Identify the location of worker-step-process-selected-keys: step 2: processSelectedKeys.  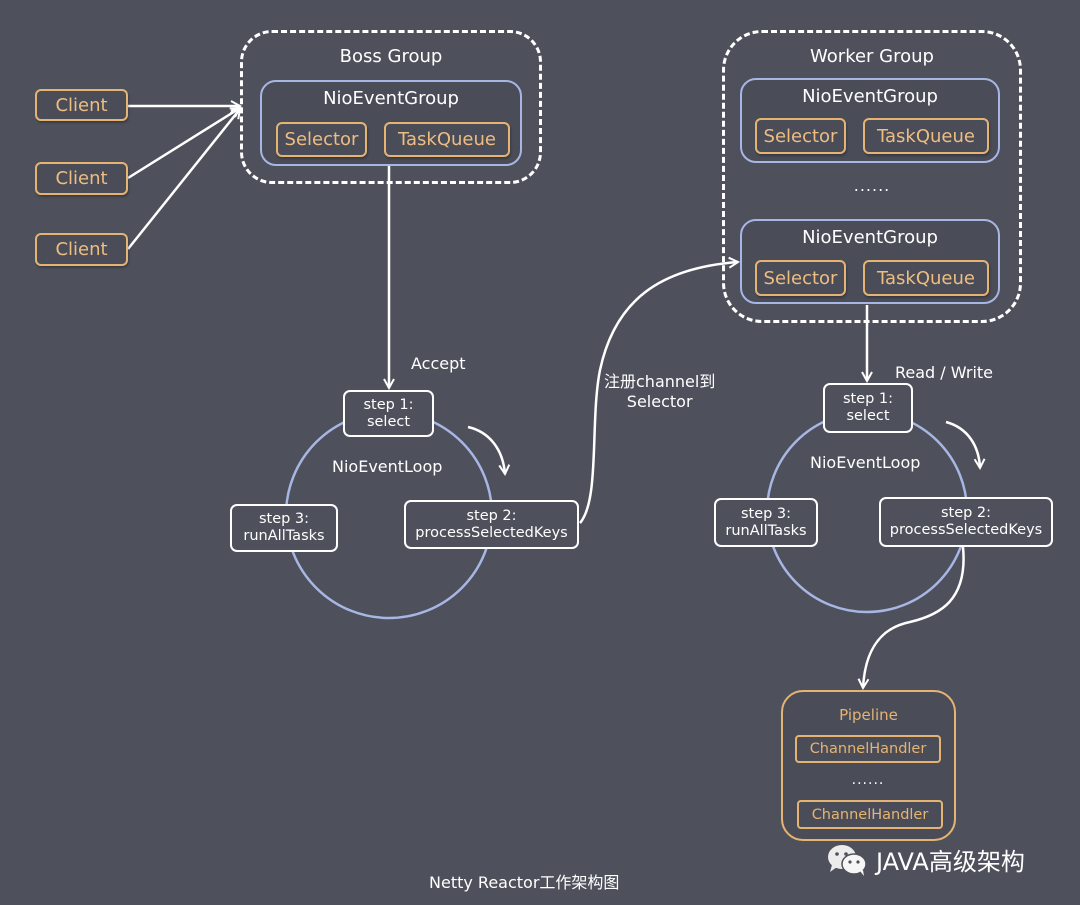
(966, 522).